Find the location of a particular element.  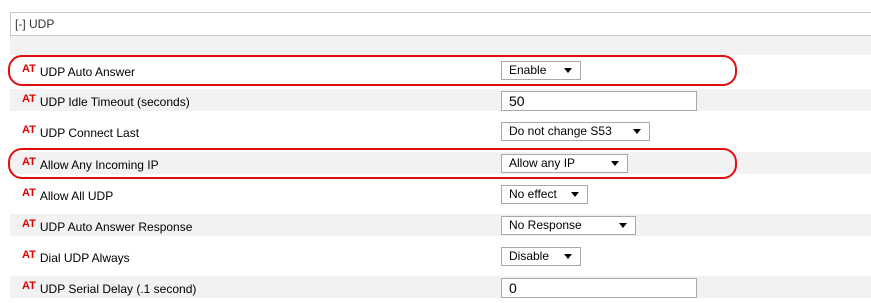

setting-row-udp-connect-last: AT UDP Connect Last Do not change S53 is located at coordinates (440, 131).